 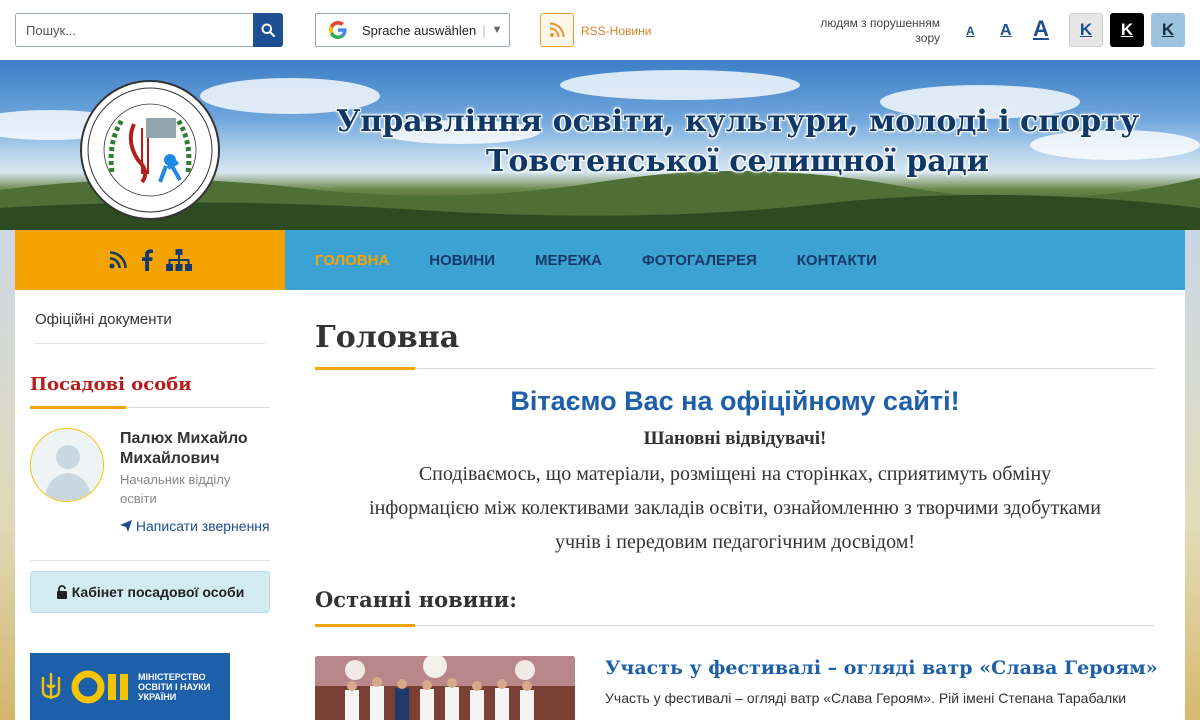 What do you see at coordinates (497, 30) in the screenshot?
I see `chevron-down-icon: ▼` at bounding box center [497, 30].